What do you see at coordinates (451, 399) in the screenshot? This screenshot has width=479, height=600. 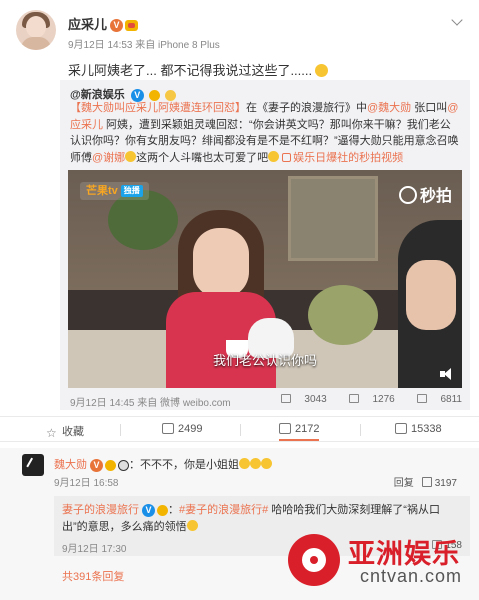 I see `like-count-value: 6811` at bounding box center [451, 399].